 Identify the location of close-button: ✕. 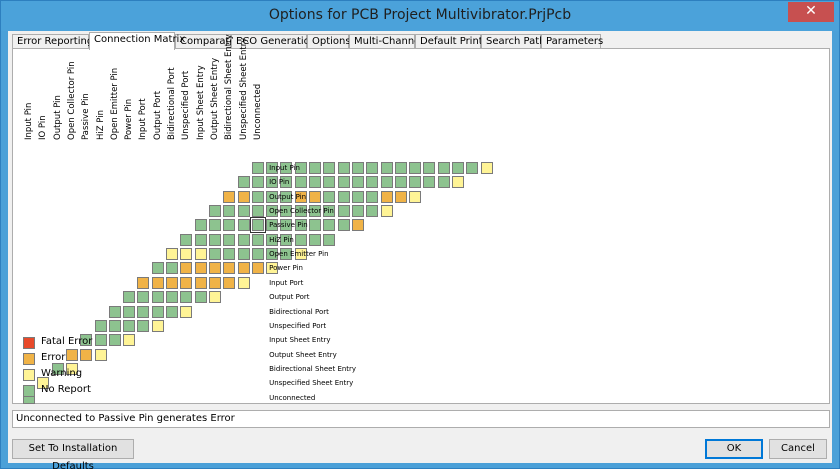
(811, 12).